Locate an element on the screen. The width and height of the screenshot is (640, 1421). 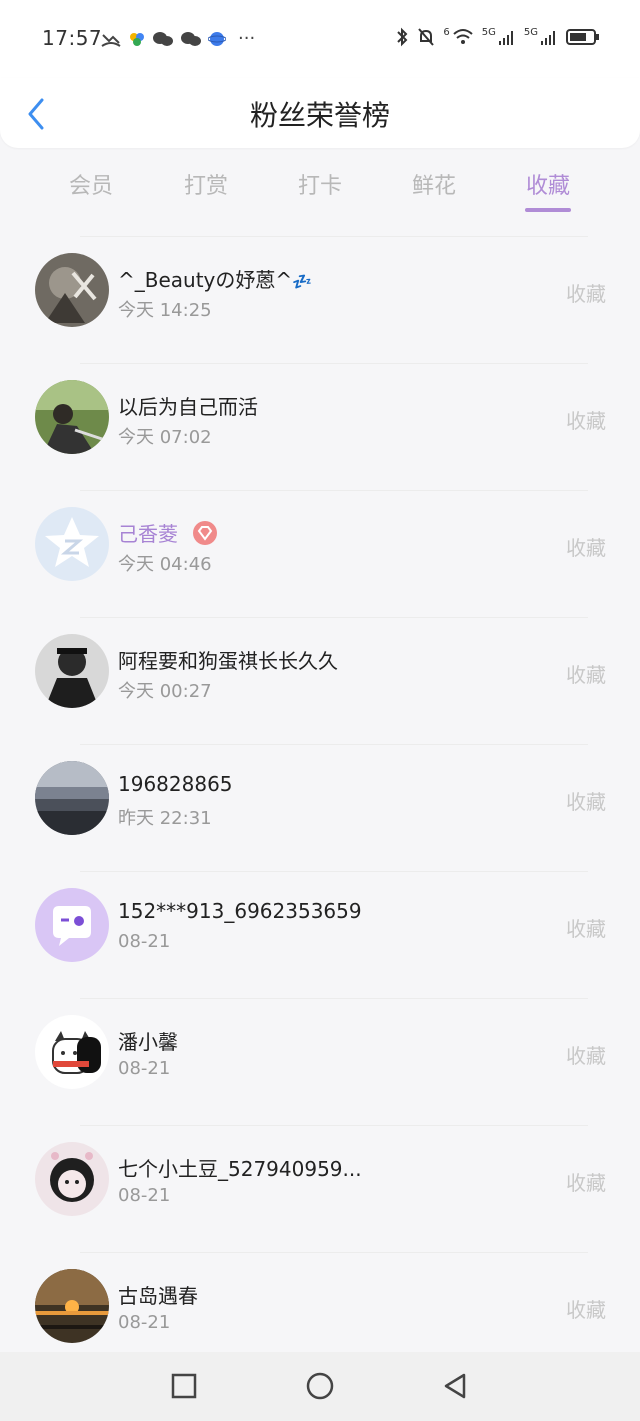
tab-favorites: 收藏 is located at coordinates (548, 184).